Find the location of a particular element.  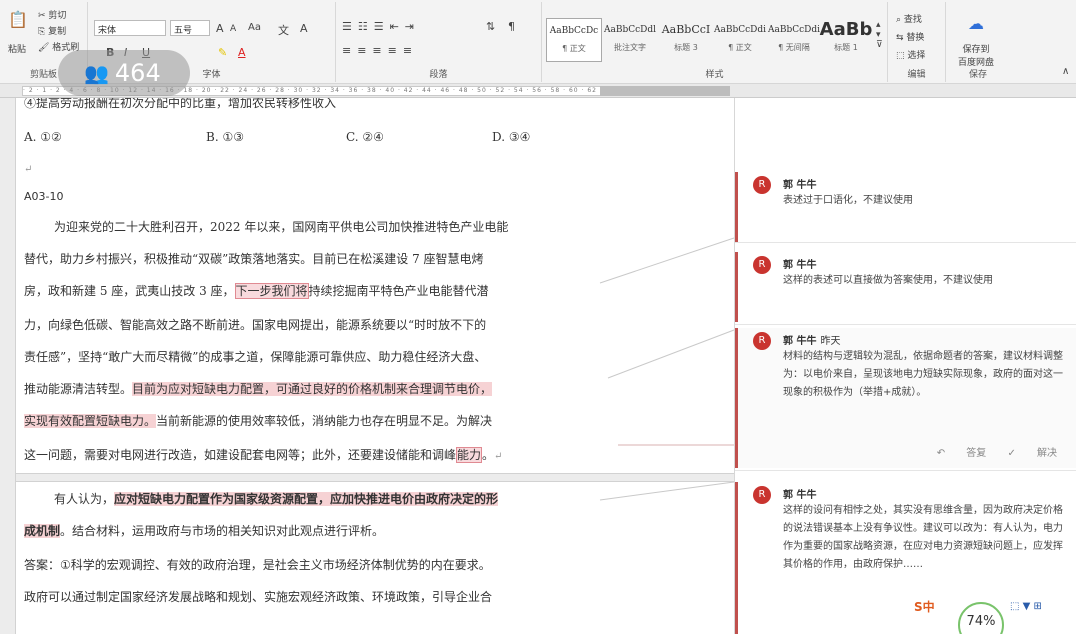

reply-label: 答复 is located at coordinates (976, 453).